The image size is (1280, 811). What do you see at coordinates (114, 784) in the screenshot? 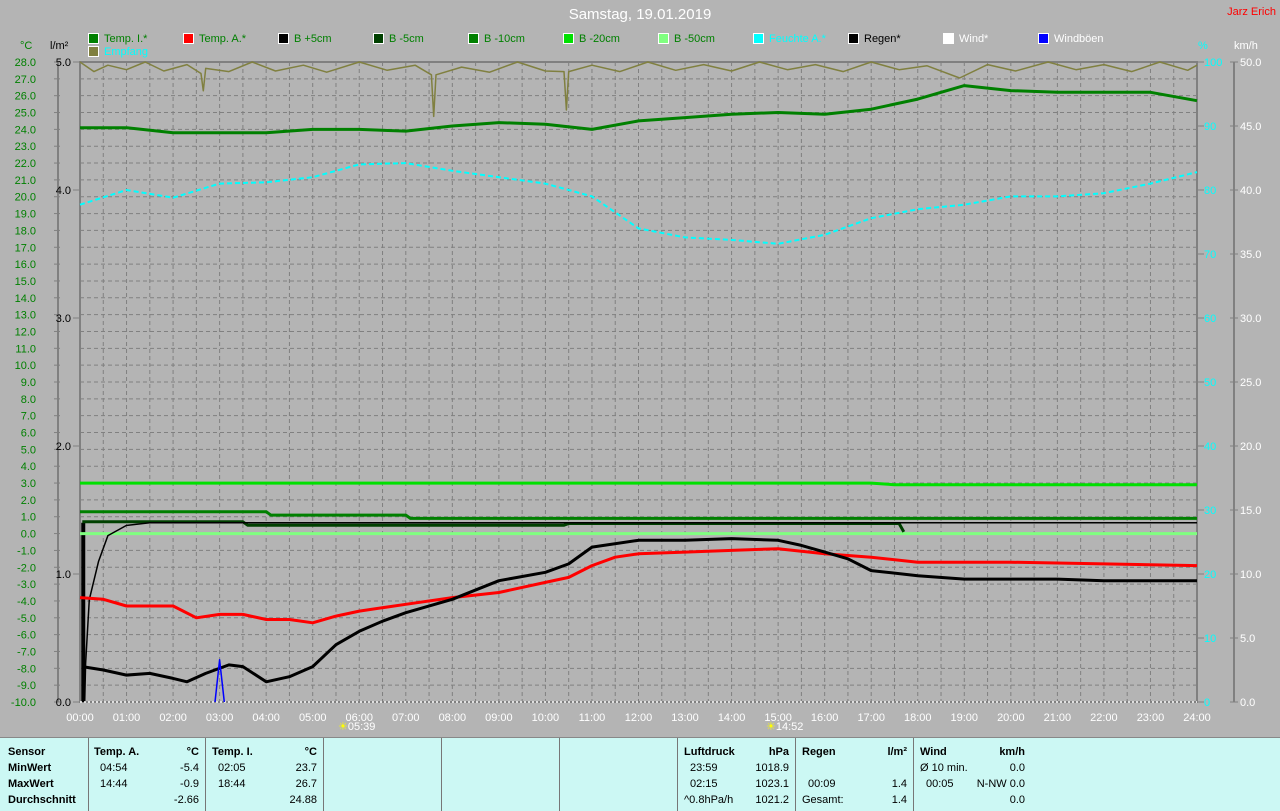
I see `temp-a-max-time: 14:44` at bounding box center [114, 784].